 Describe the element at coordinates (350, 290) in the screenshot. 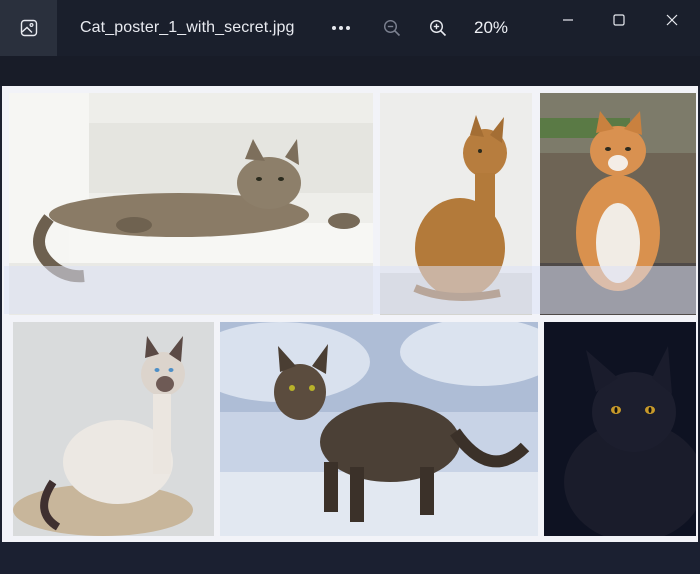

I see `translucent-band` at that location.